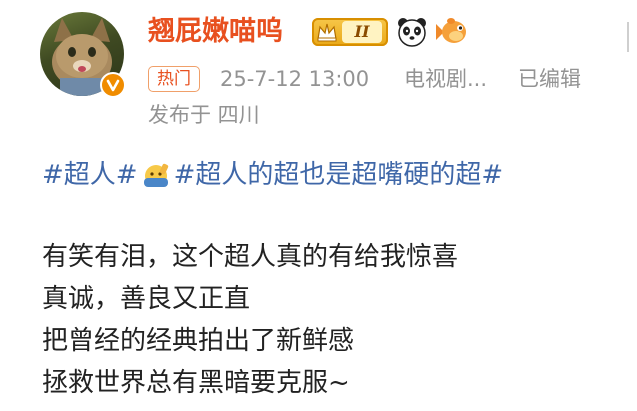 The image size is (637, 411). Describe the element at coordinates (204, 115) in the screenshot. I see `post-location: 发布于 四川` at that location.